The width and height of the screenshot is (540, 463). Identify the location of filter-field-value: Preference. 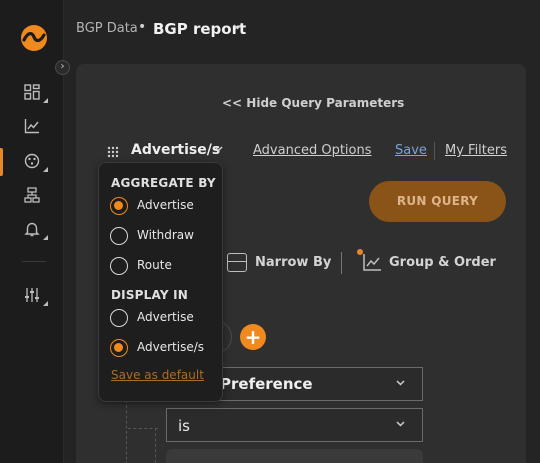
(266, 384).